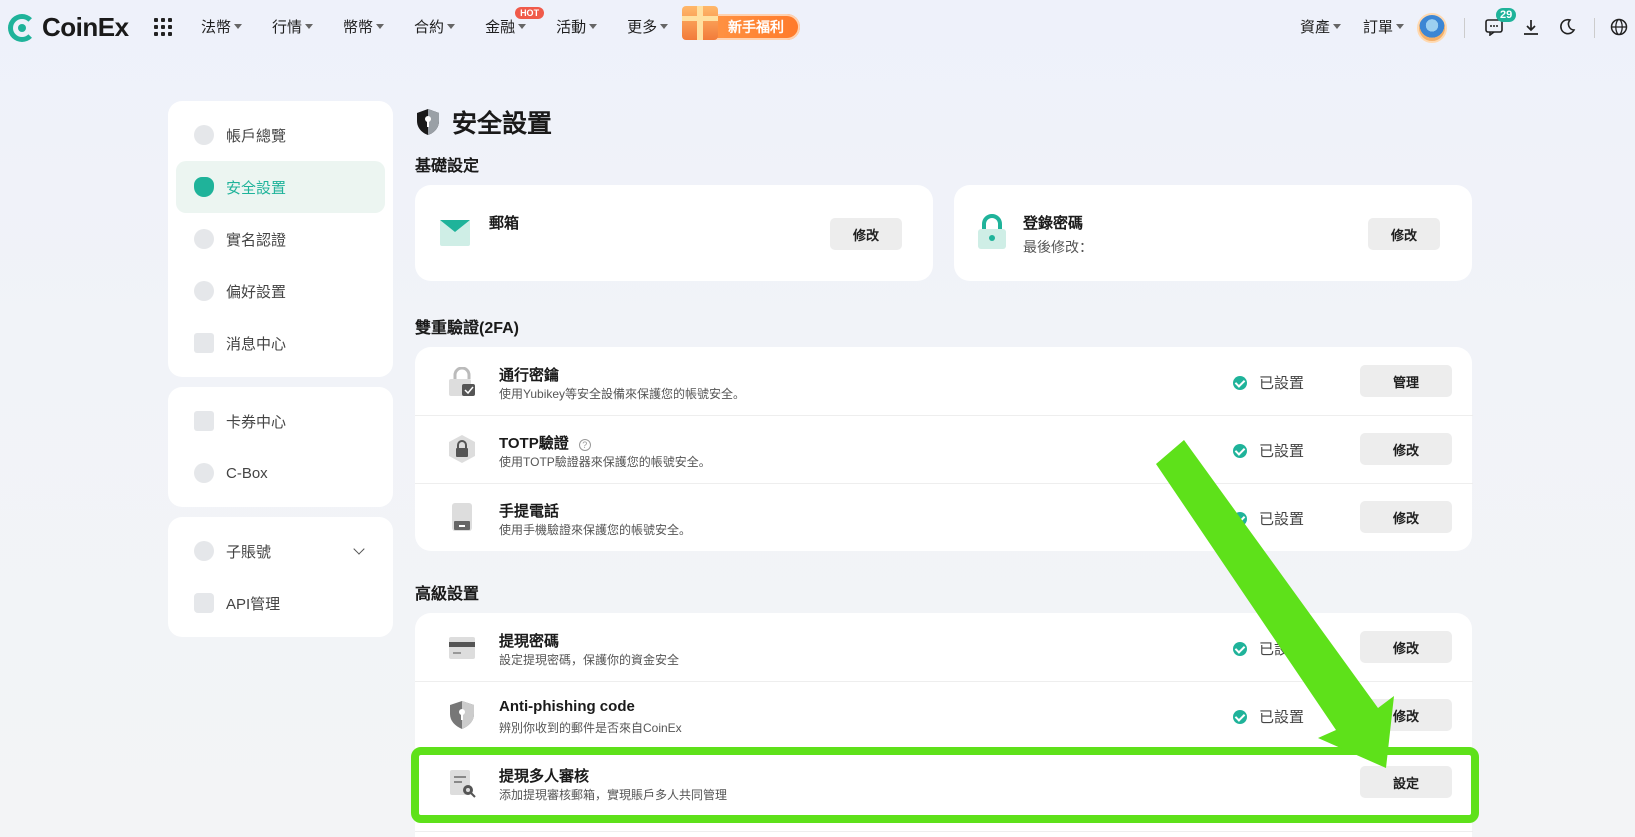 This screenshot has height=837, width=1635. I want to click on page-title: 安全設置, so click(484, 122).